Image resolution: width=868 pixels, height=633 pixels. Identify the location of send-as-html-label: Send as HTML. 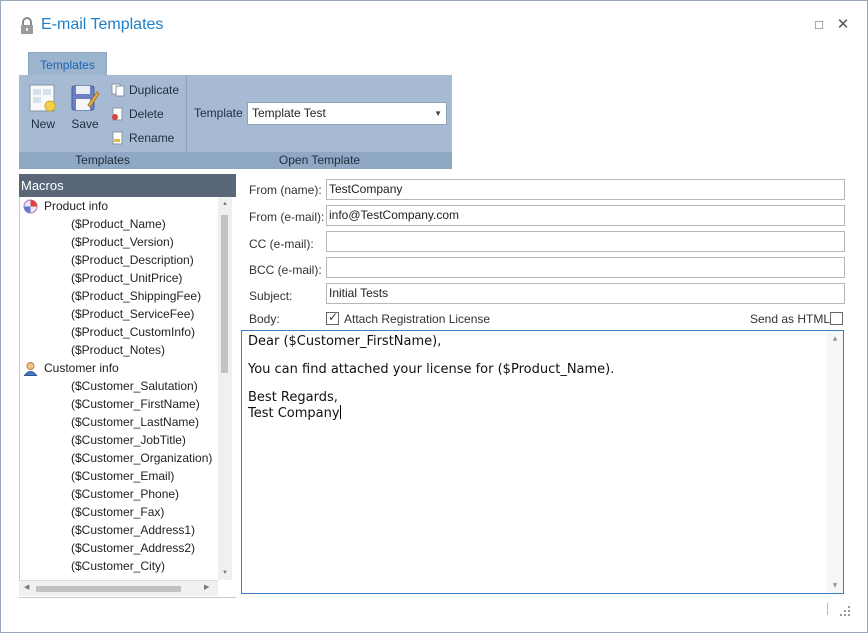
(790, 319).